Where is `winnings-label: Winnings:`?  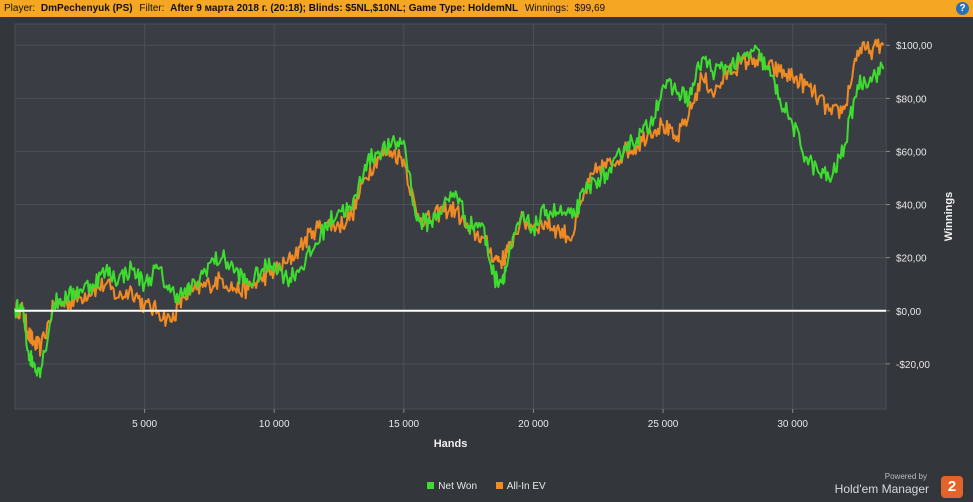
winnings-label: Winnings: is located at coordinates (546, 8).